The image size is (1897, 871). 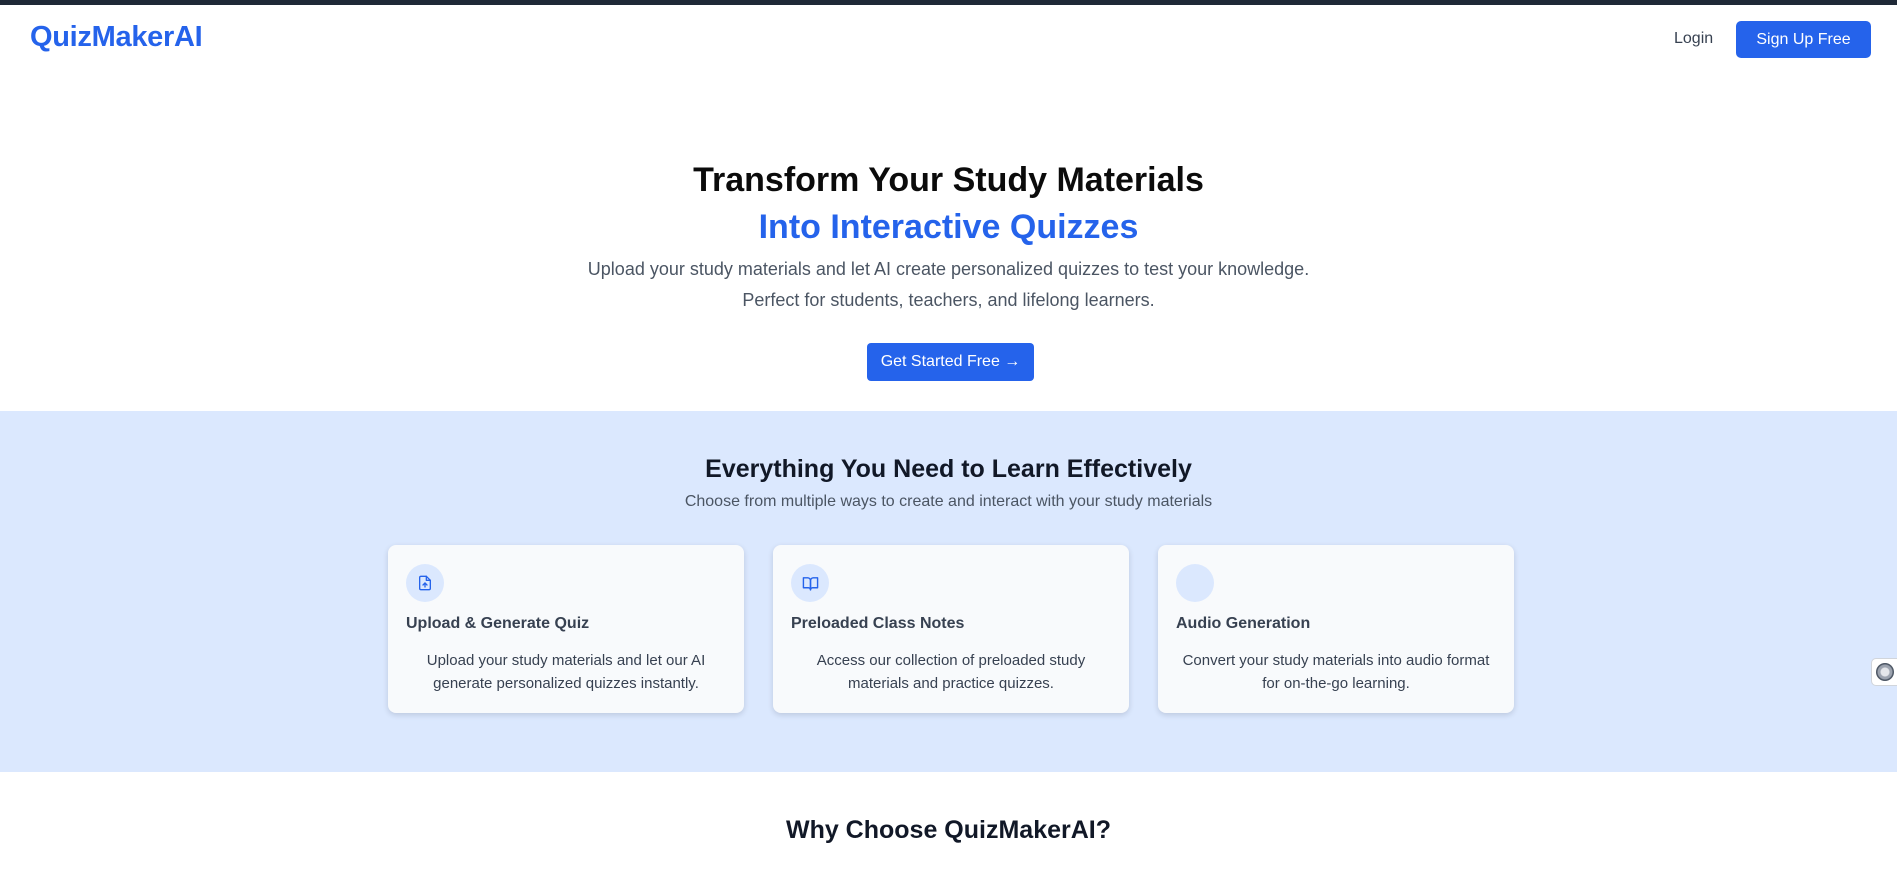 I want to click on hero-title: Transform Your Study Materials, so click(x=948, y=180).